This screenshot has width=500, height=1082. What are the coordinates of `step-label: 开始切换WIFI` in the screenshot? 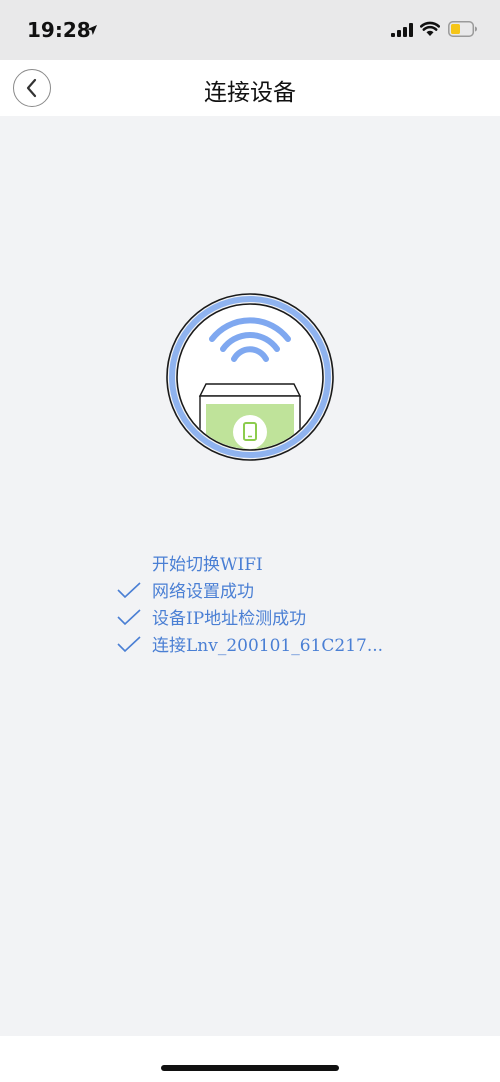 It's located at (207, 565).